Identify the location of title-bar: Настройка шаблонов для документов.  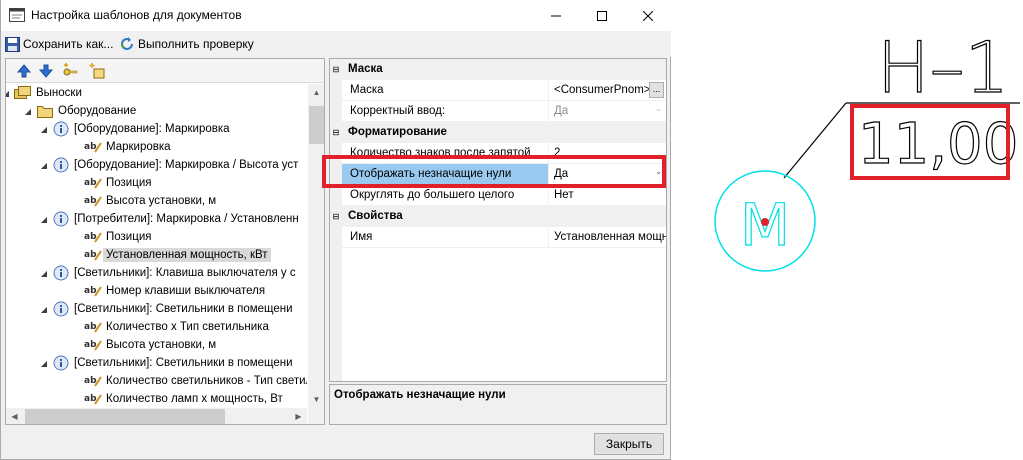
(336, 15).